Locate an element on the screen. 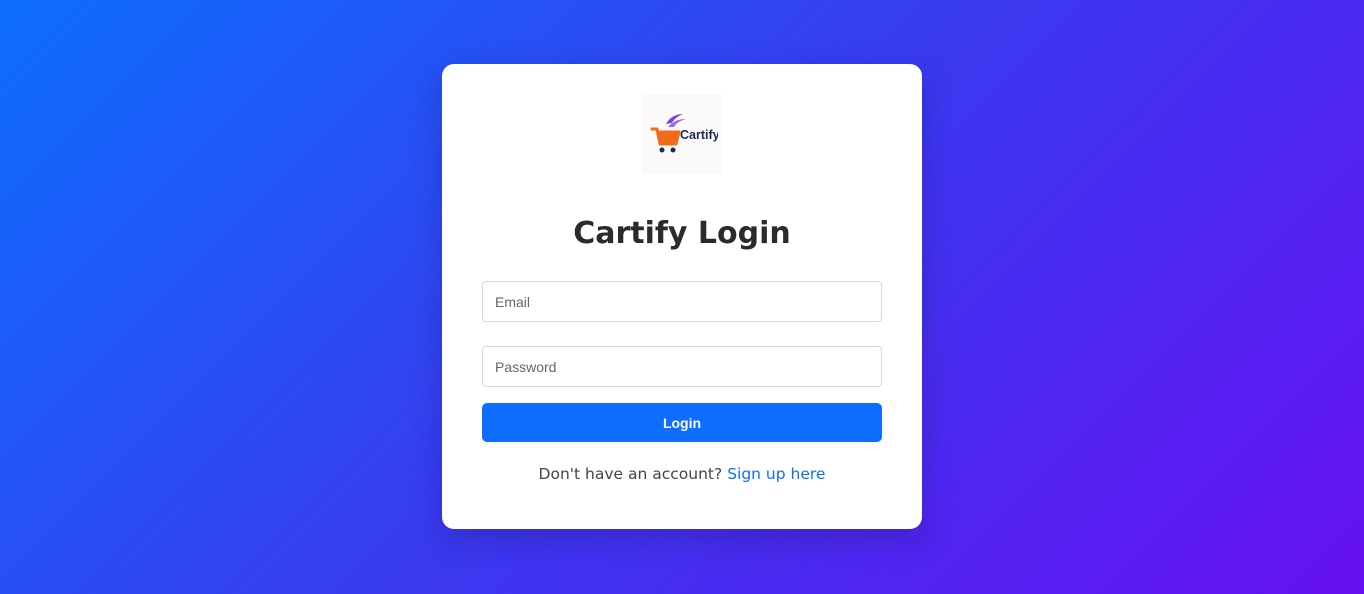 The height and width of the screenshot is (594, 1364). signup-prompt-row: Don't have an account? Sign up here is located at coordinates (682, 474).